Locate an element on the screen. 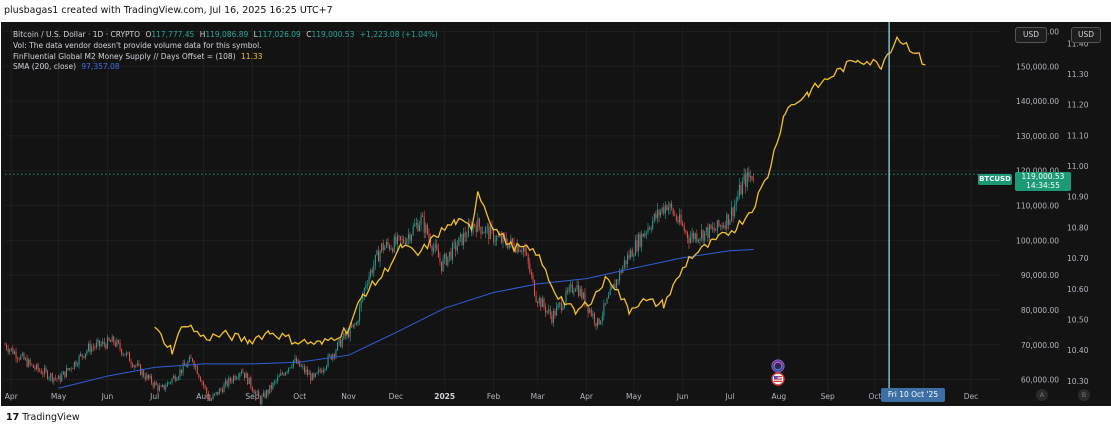 This screenshot has width=1111, height=428. currency-button-left: USD is located at coordinates (1031, 35).